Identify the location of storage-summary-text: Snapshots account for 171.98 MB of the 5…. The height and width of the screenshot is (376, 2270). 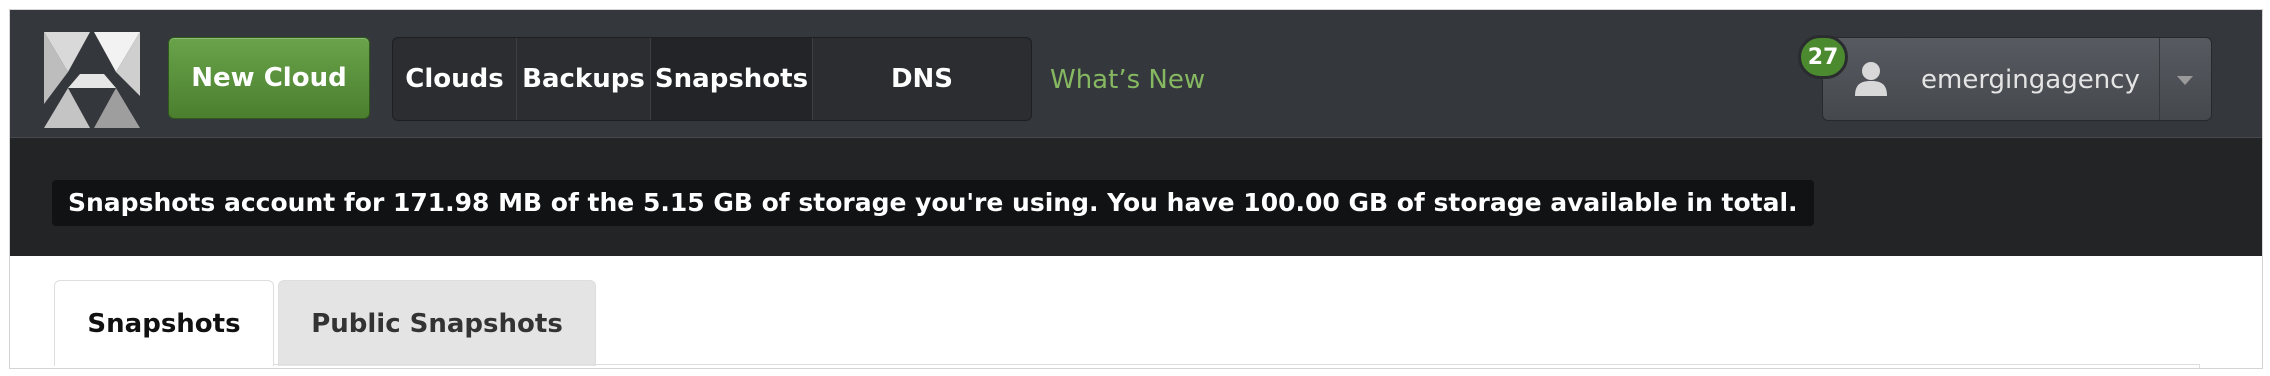
(933, 203).